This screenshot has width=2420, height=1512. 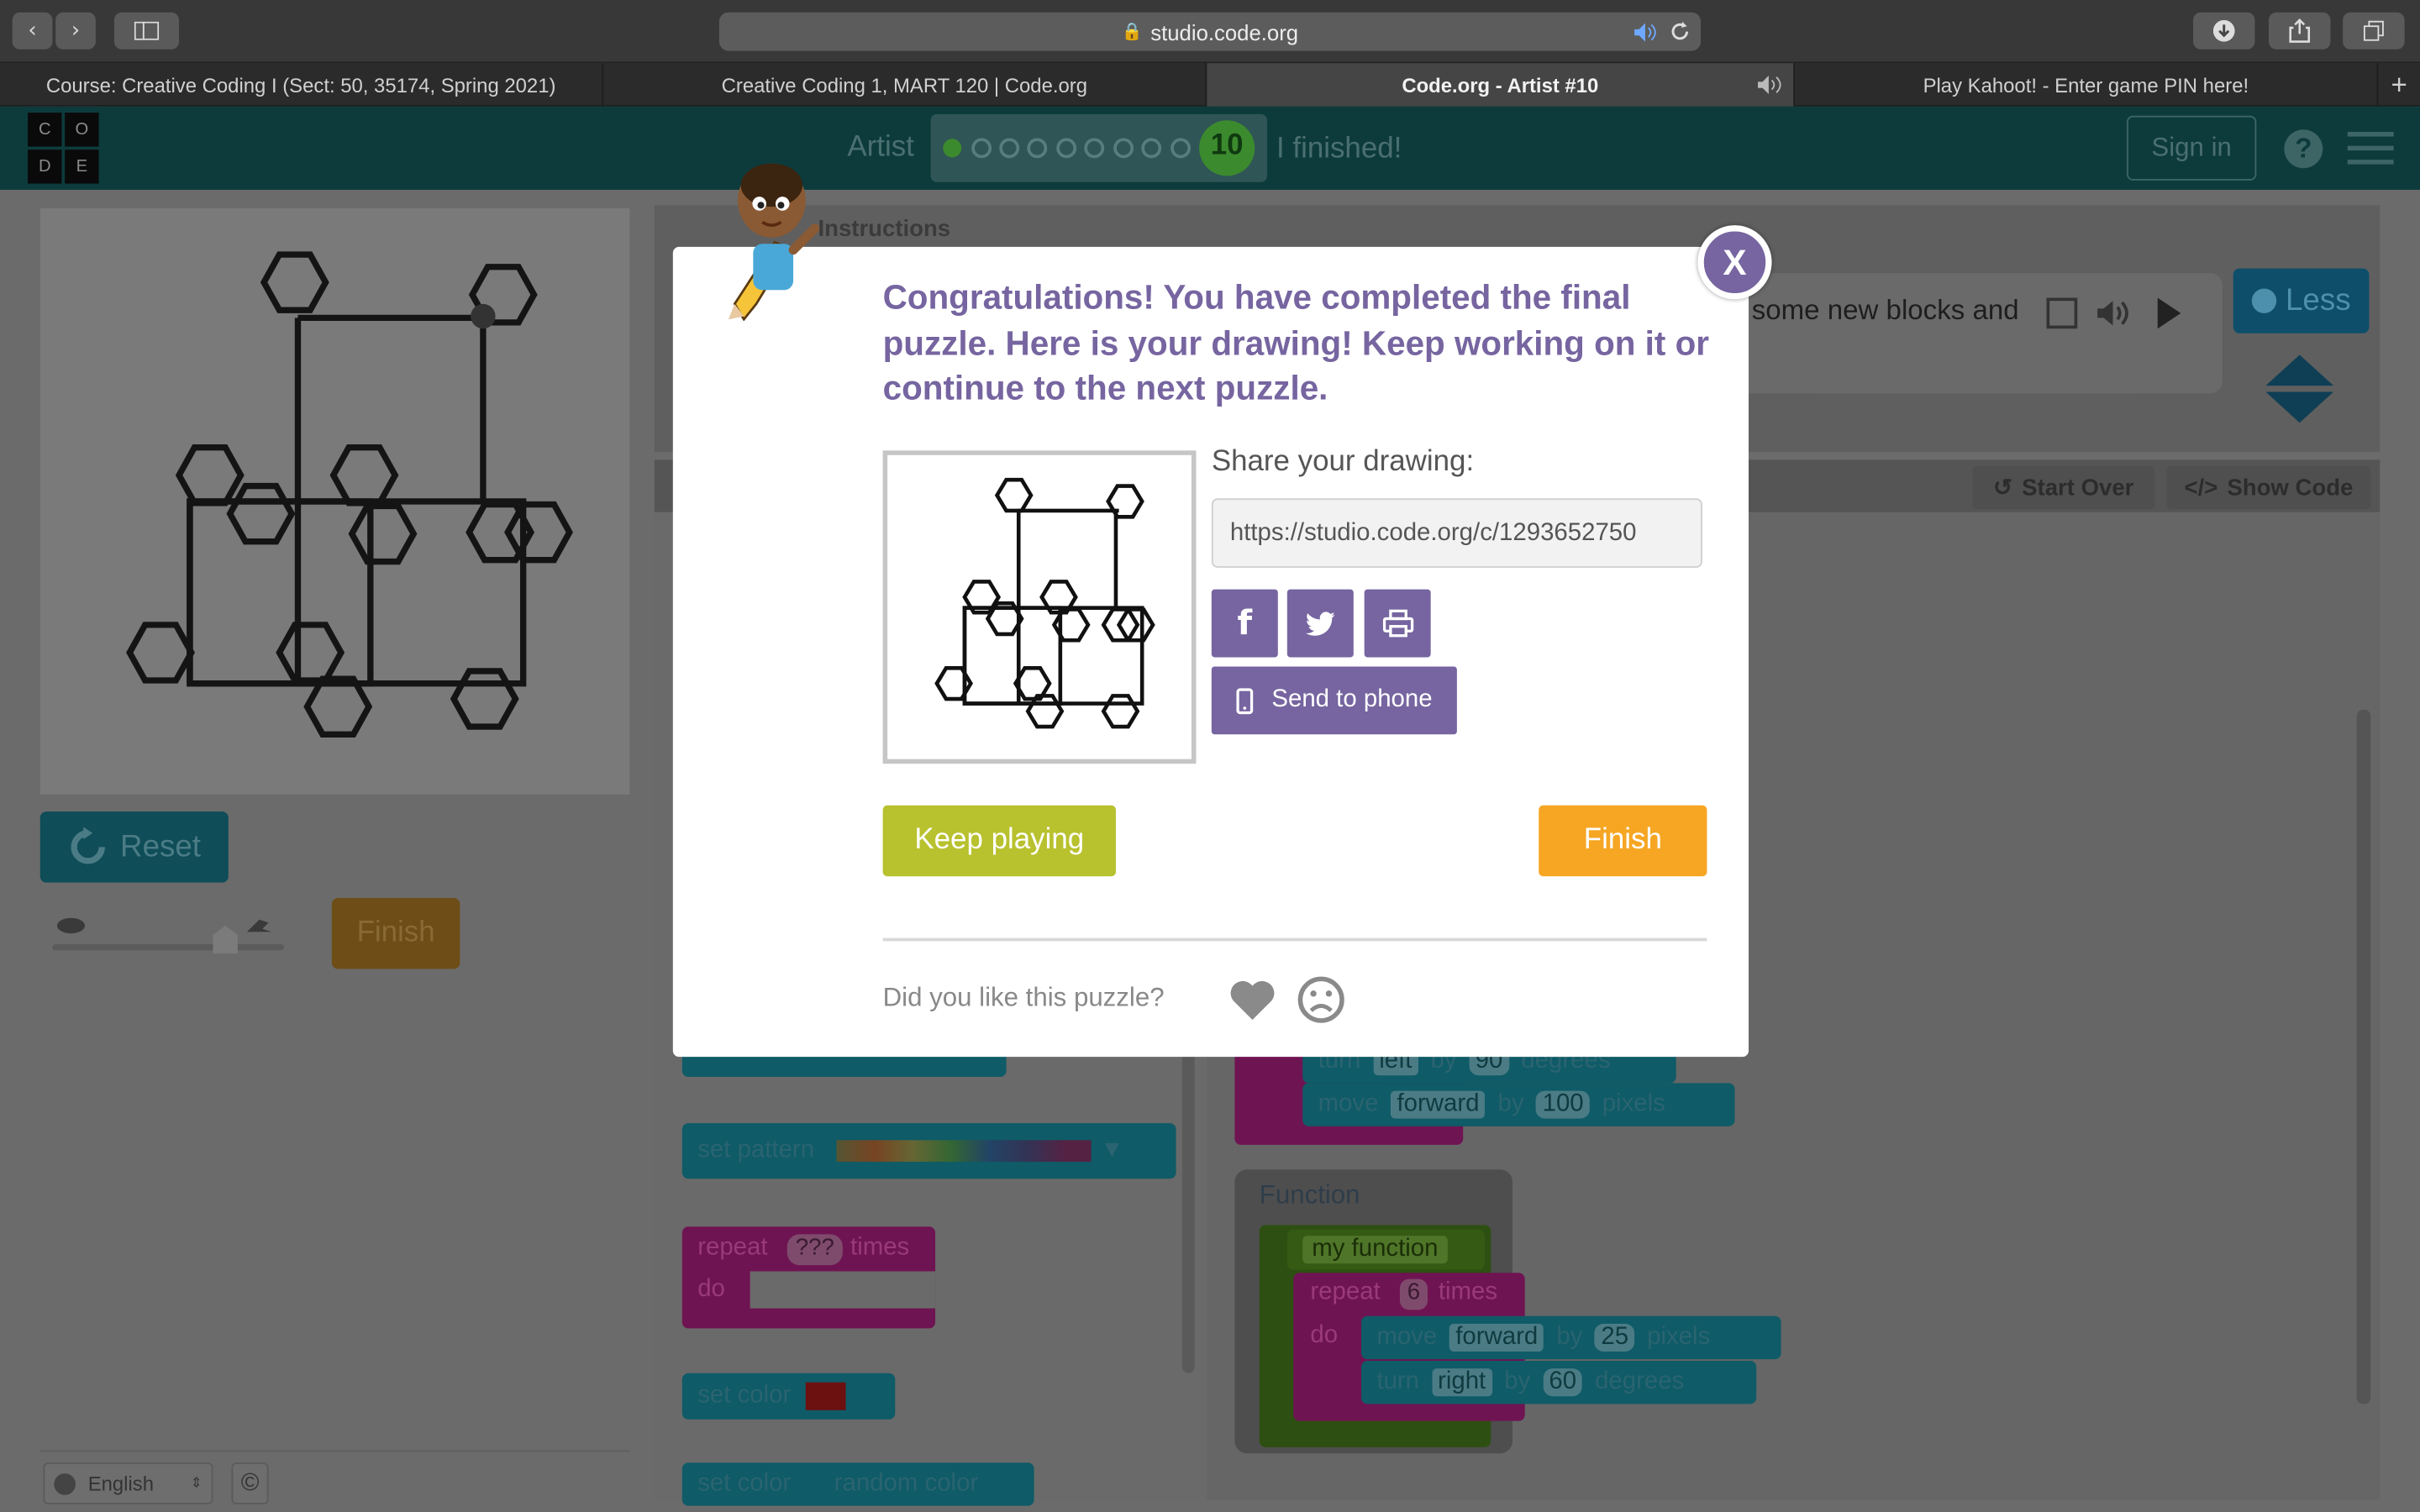 I want to click on drawing-stage, so click(x=334, y=501).